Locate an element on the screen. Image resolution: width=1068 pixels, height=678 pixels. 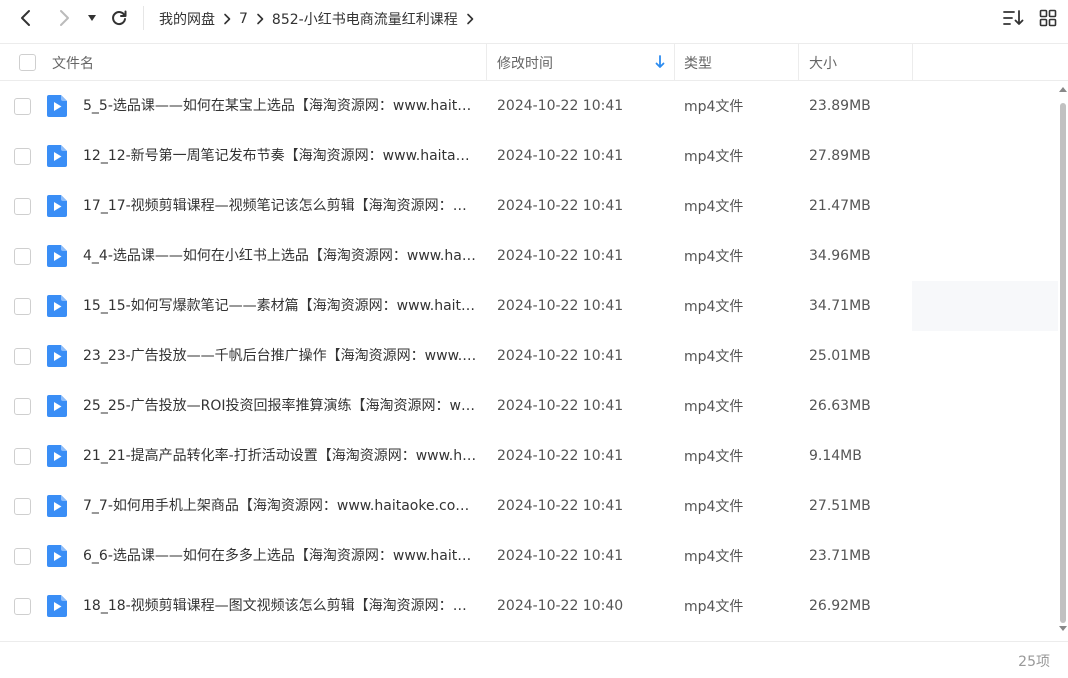
view-grid-button is located at coordinates (1048, 18).